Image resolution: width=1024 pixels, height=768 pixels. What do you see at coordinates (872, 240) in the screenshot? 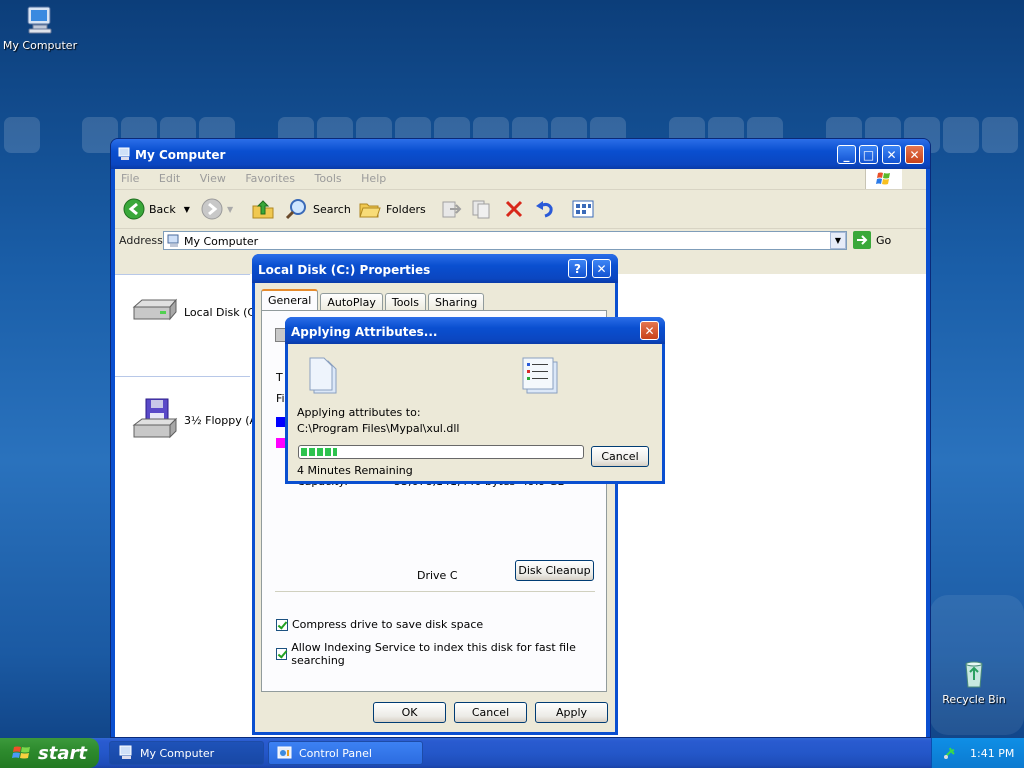
I see `go-button: Go` at bounding box center [872, 240].